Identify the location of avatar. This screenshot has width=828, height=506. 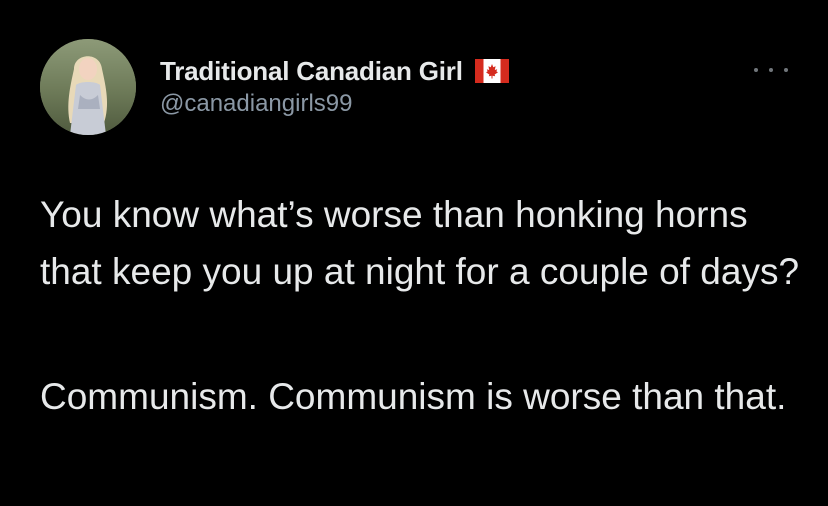
(88, 87).